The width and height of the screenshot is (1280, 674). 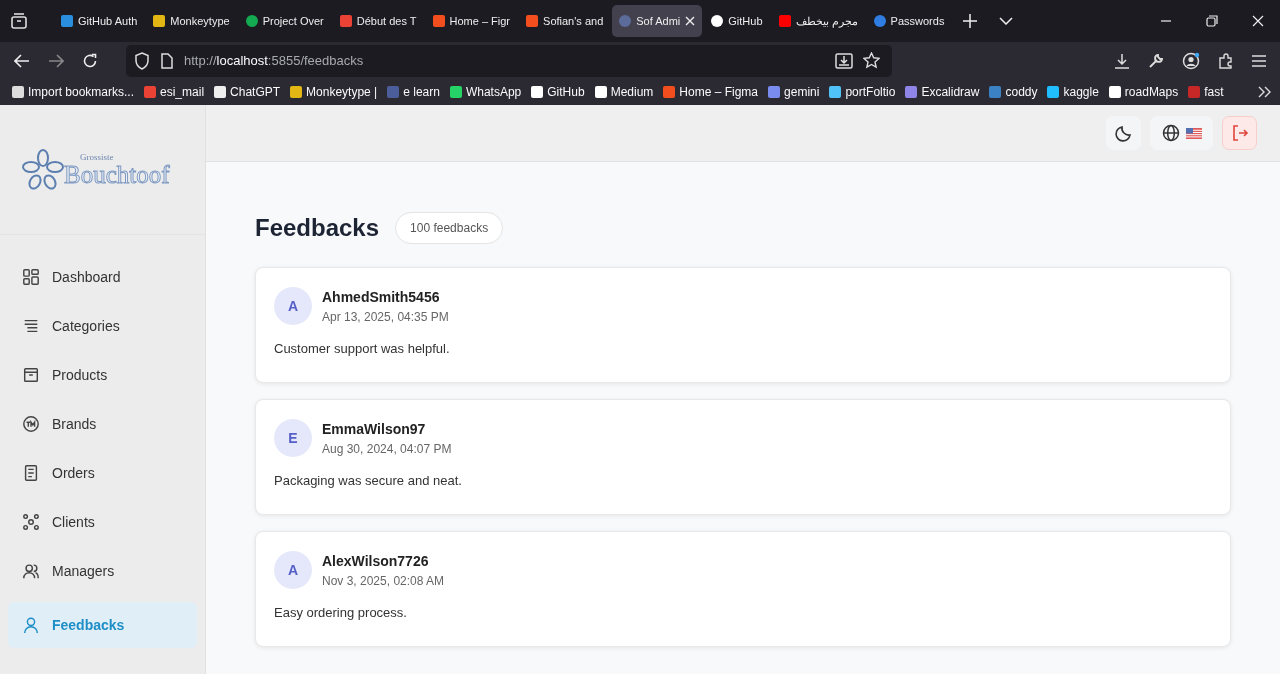 I want to click on bookmark: ChatGPT, so click(x=247, y=92).